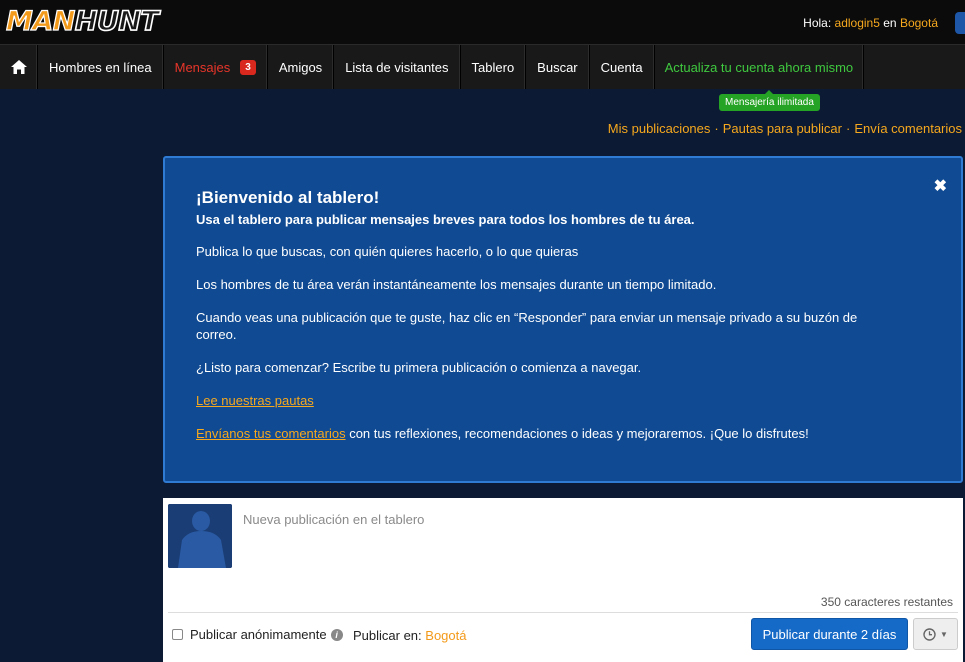 The width and height of the screenshot is (965, 662). Describe the element at coordinates (202, 67) in the screenshot. I see `nav-messages-label: Mensajes` at that location.